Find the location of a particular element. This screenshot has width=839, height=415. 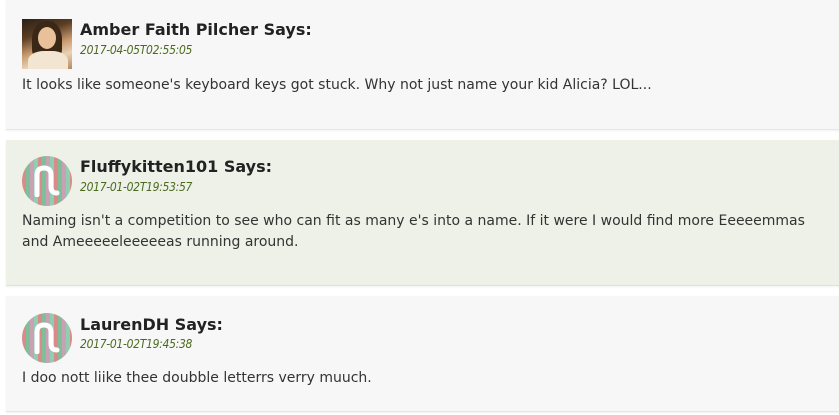

comment-author: Amber Faith Pilcher Says: is located at coordinates (196, 29).